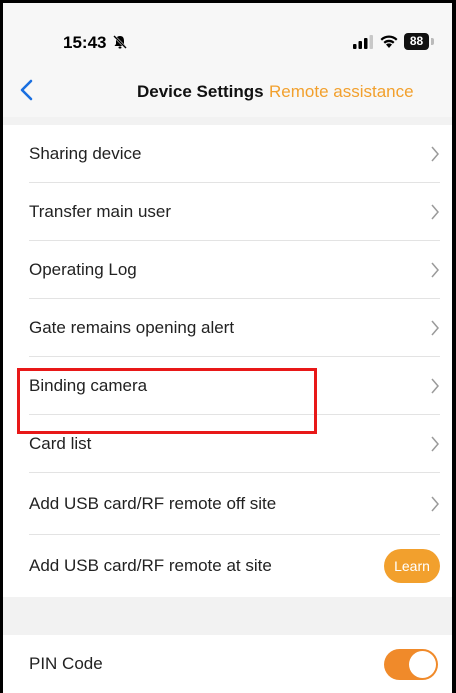 The width and height of the screenshot is (456, 693). I want to click on sharing-device-row: Sharing device, so click(227, 154).